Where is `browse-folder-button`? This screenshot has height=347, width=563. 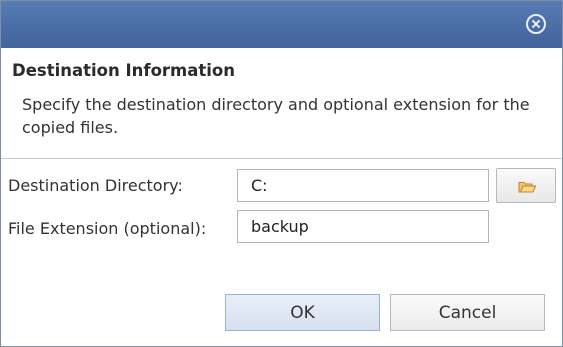
browse-folder-button is located at coordinates (526, 185).